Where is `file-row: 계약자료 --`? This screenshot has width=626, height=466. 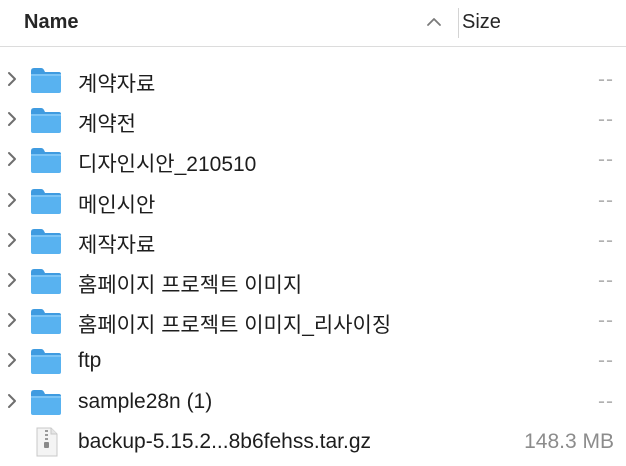
file-row: 계약자료 -- is located at coordinates (313, 80).